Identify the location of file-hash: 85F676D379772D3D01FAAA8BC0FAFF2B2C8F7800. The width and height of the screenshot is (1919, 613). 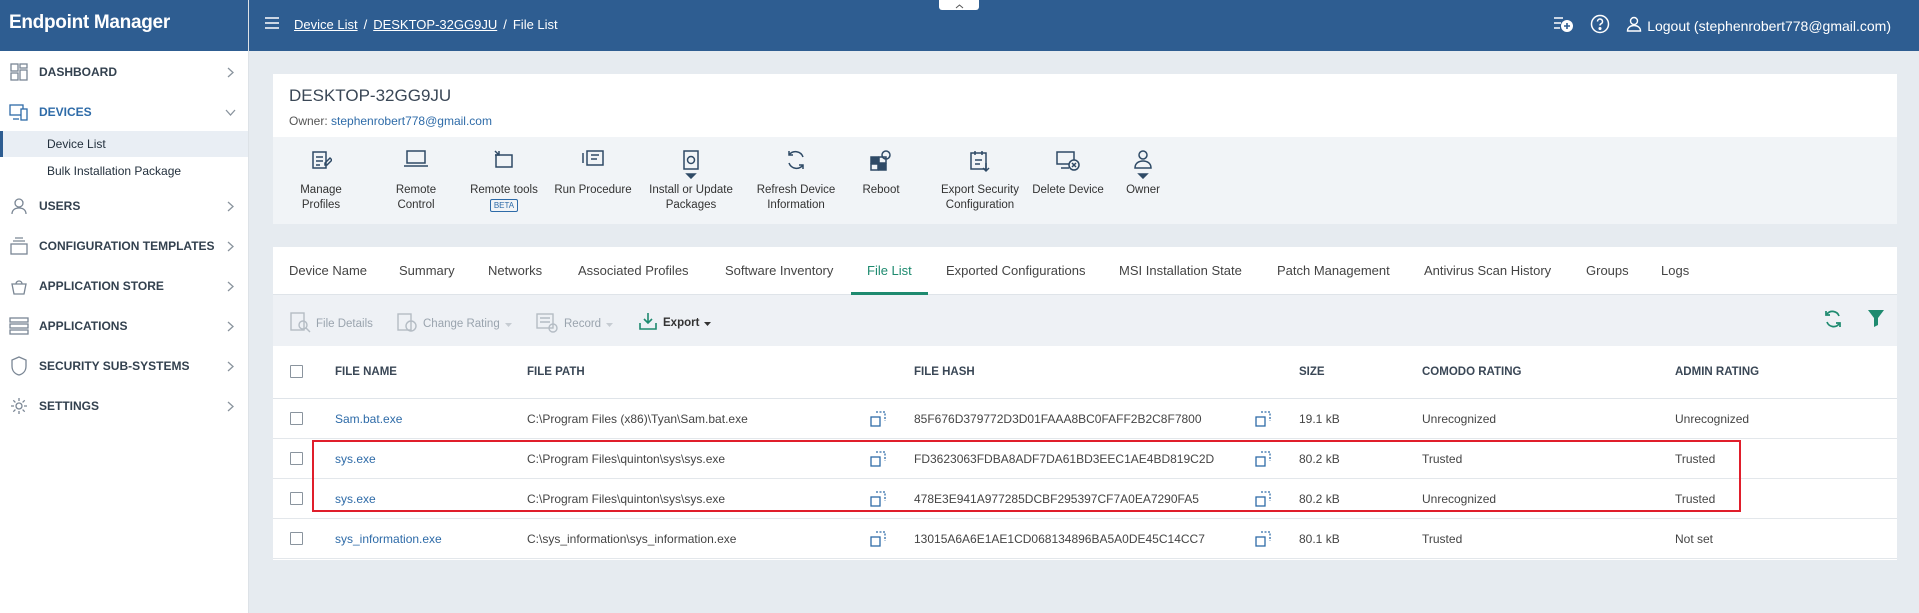
(1058, 419).